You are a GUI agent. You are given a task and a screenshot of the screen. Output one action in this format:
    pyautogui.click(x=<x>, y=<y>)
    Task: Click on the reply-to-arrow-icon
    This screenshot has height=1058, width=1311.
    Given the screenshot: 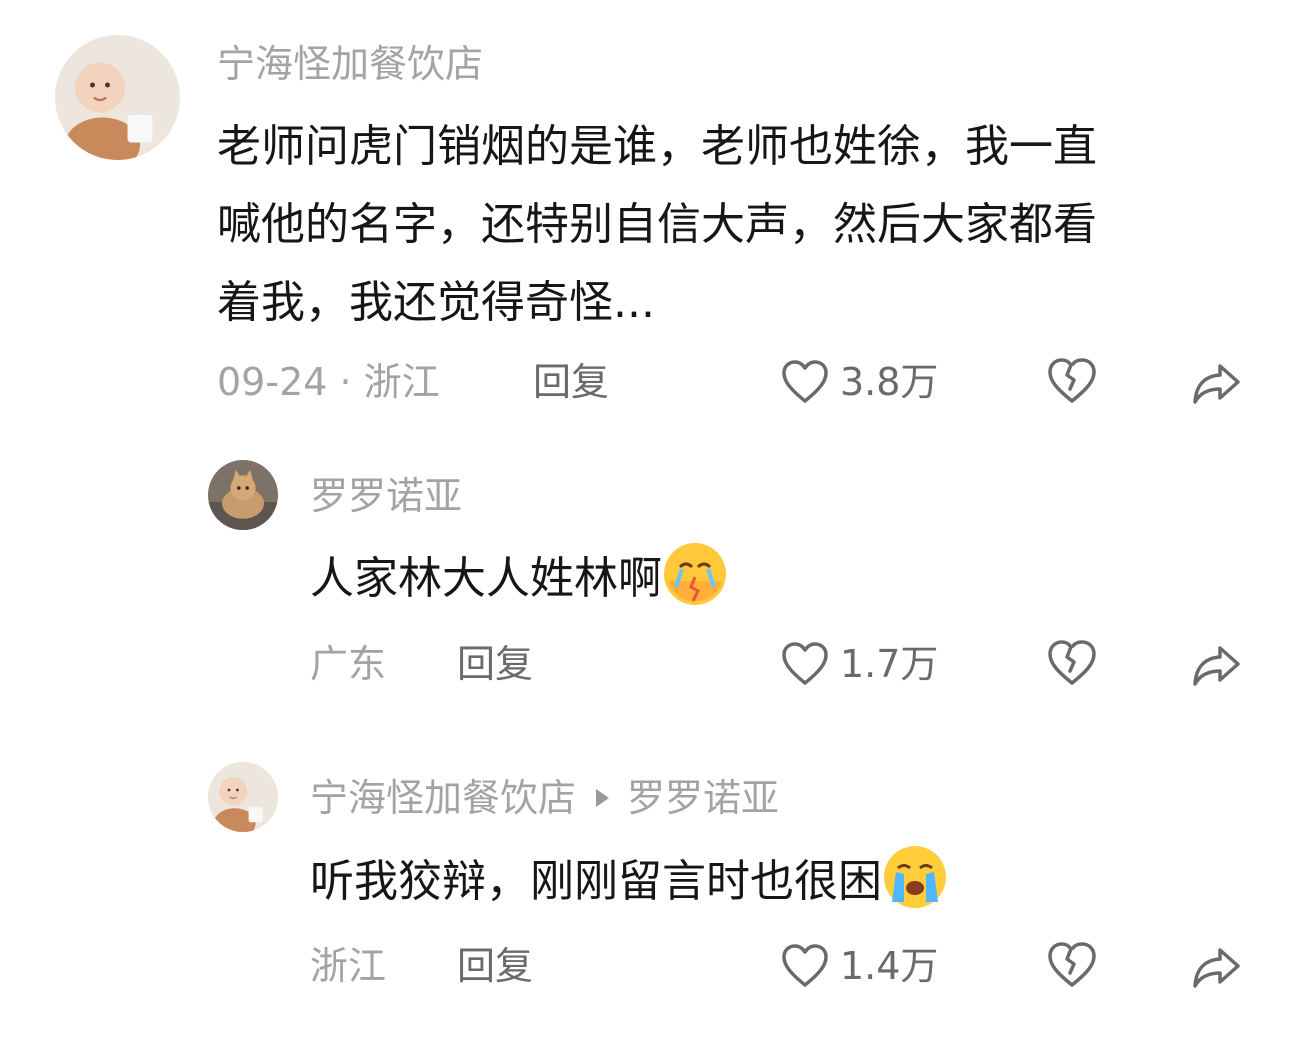 What is the action you would take?
    pyautogui.click(x=603, y=797)
    